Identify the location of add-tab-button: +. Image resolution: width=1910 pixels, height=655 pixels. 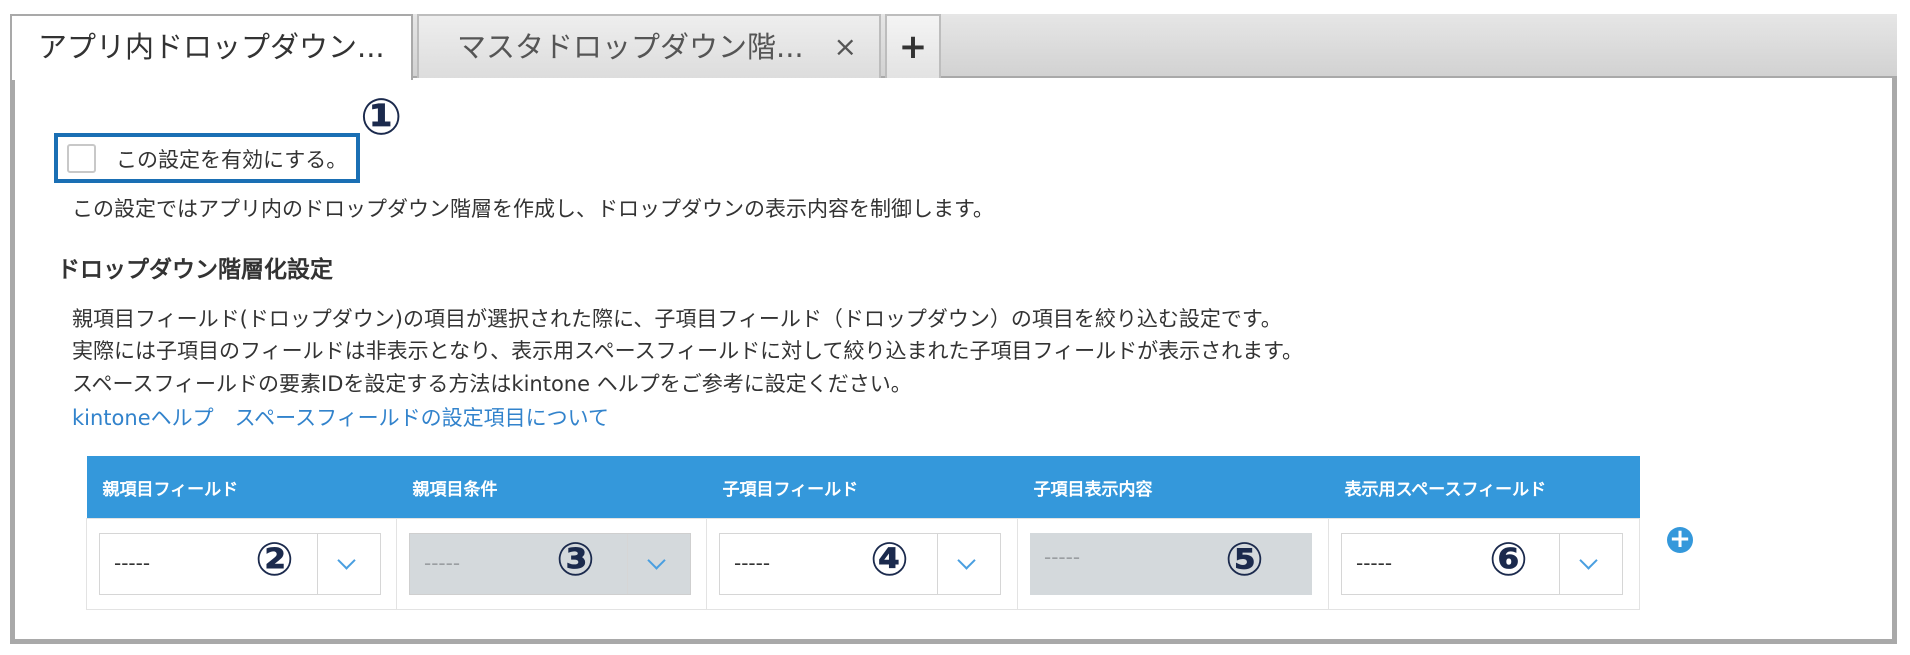
(913, 47).